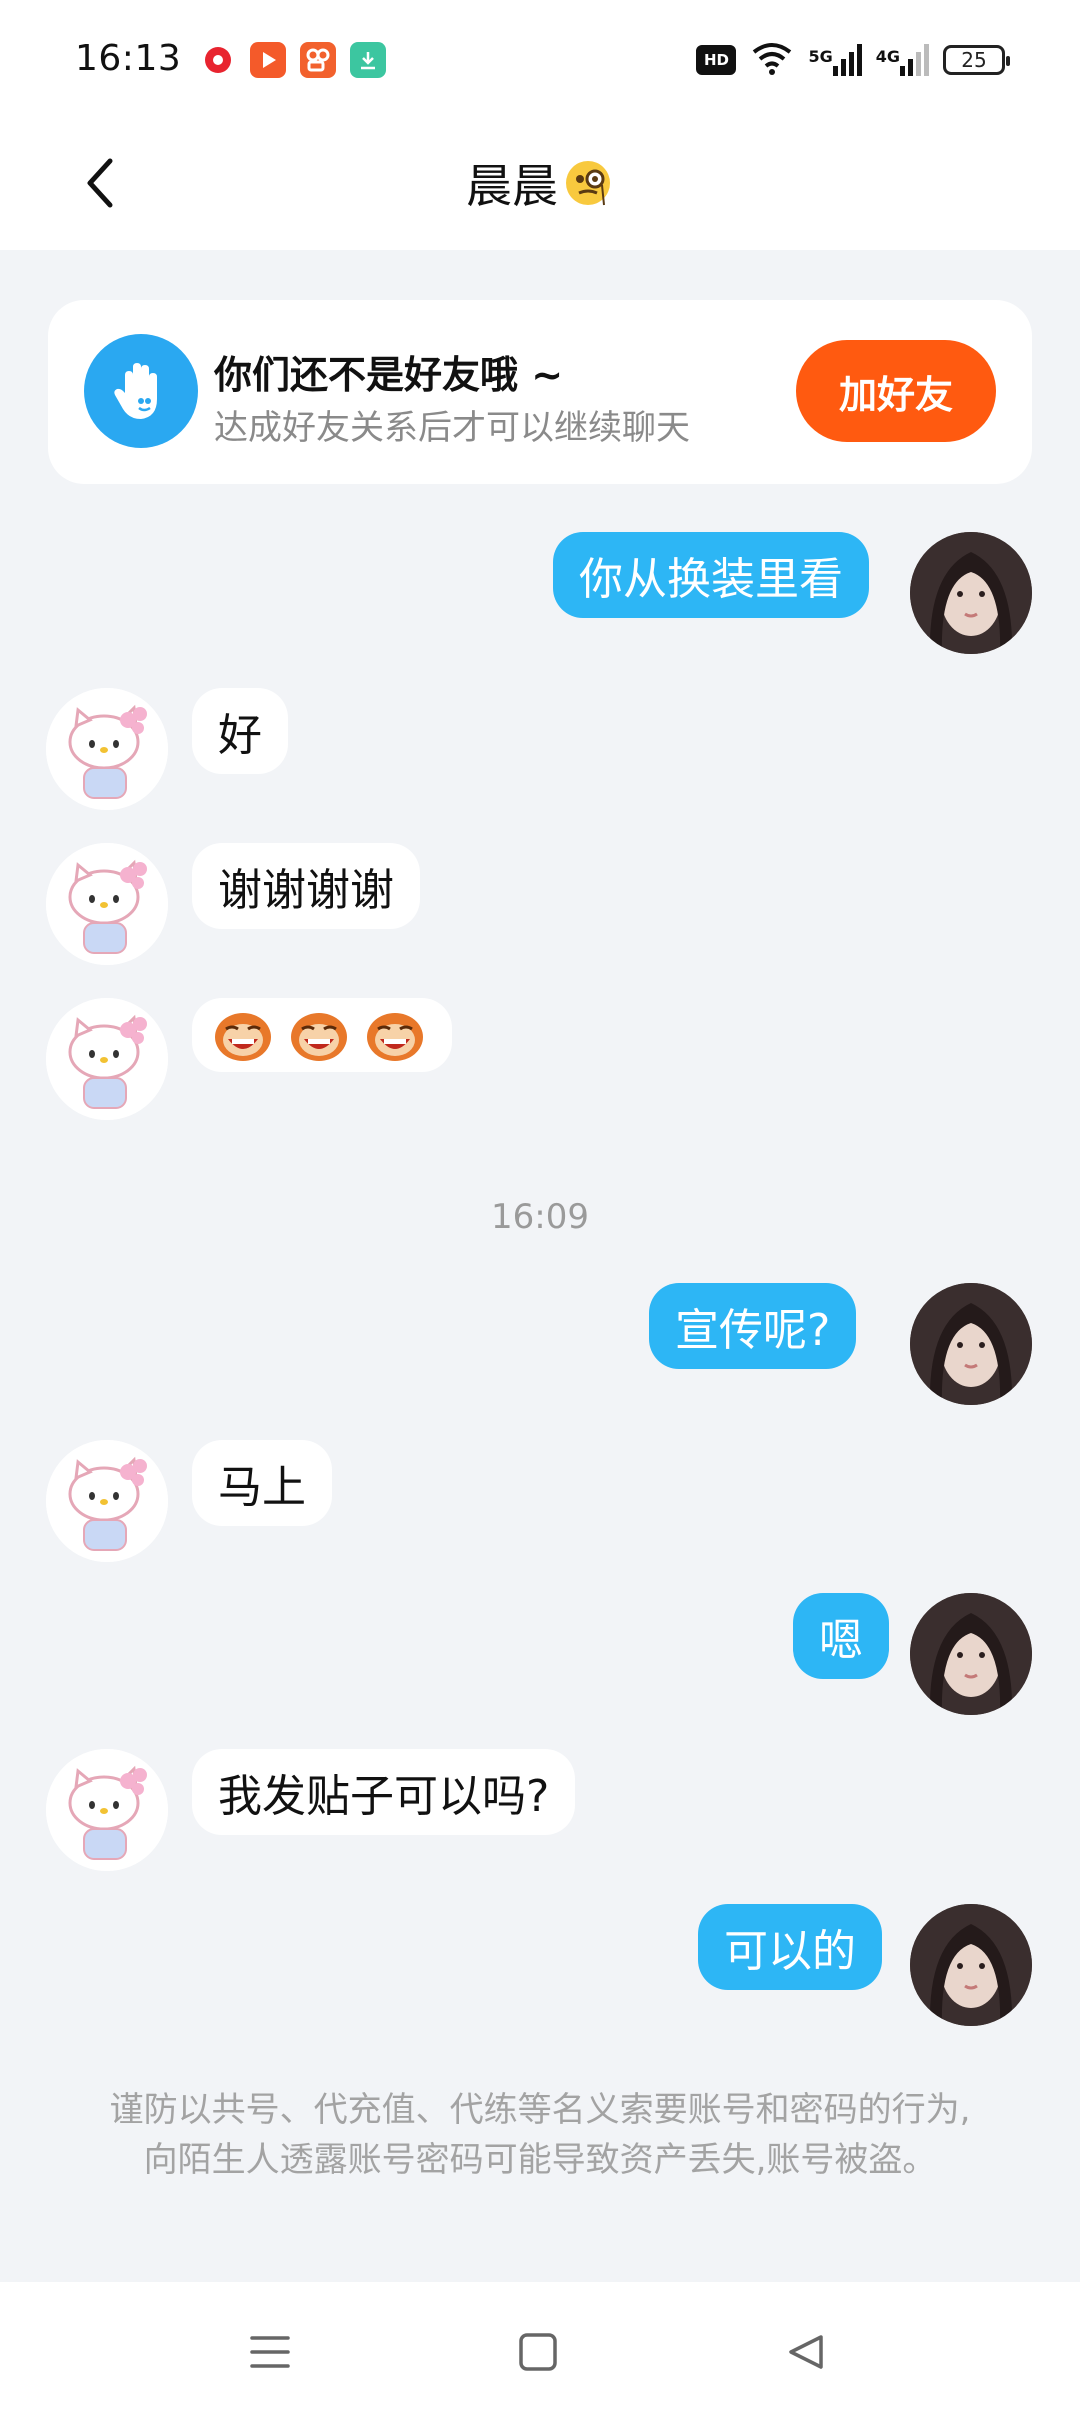 This screenshot has height=2412, width=1080. Describe the element at coordinates (218, 60) in the screenshot. I see `record-app-icon` at that location.